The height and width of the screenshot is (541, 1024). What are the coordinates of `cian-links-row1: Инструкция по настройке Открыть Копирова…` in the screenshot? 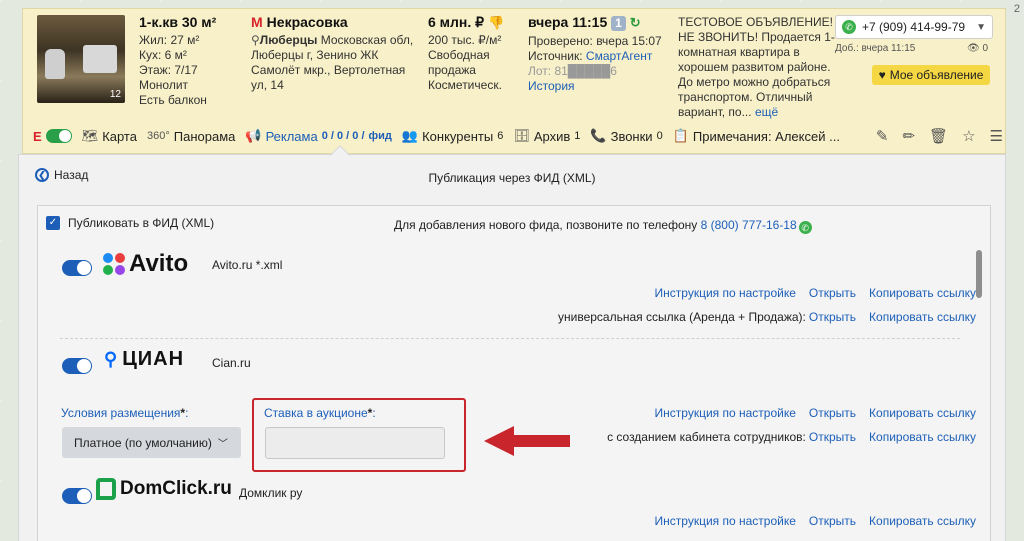 It's located at (815, 413).